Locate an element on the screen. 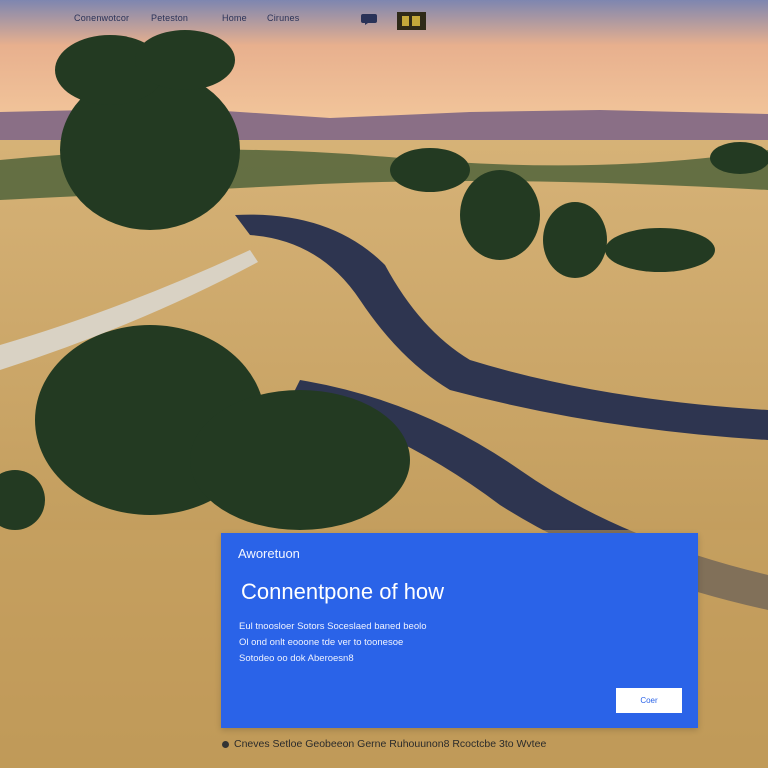 This screenshot has height=768, width=768. nav-link-cirunes: Cirunes is located at coordinates (283, 18).